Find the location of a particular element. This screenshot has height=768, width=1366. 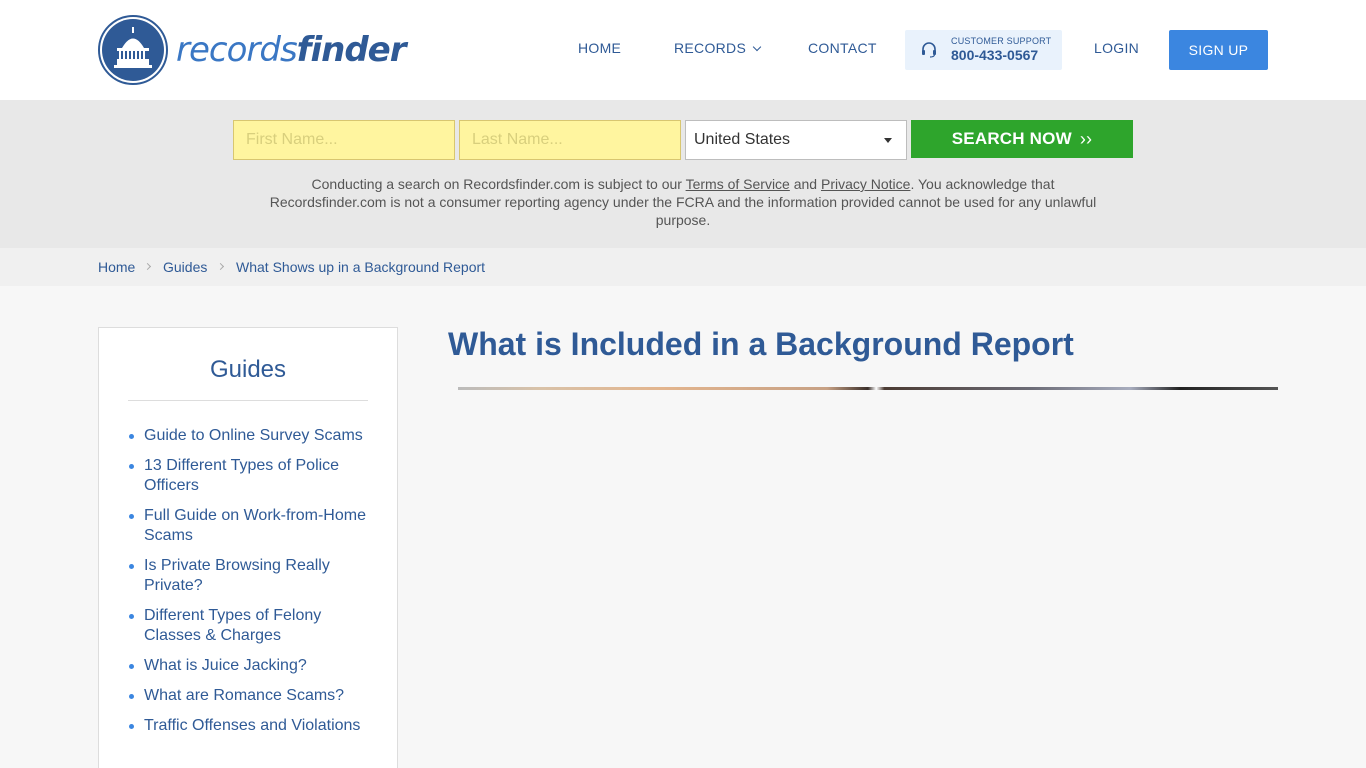

sidebar-divider is located at coordinates (248, 400).